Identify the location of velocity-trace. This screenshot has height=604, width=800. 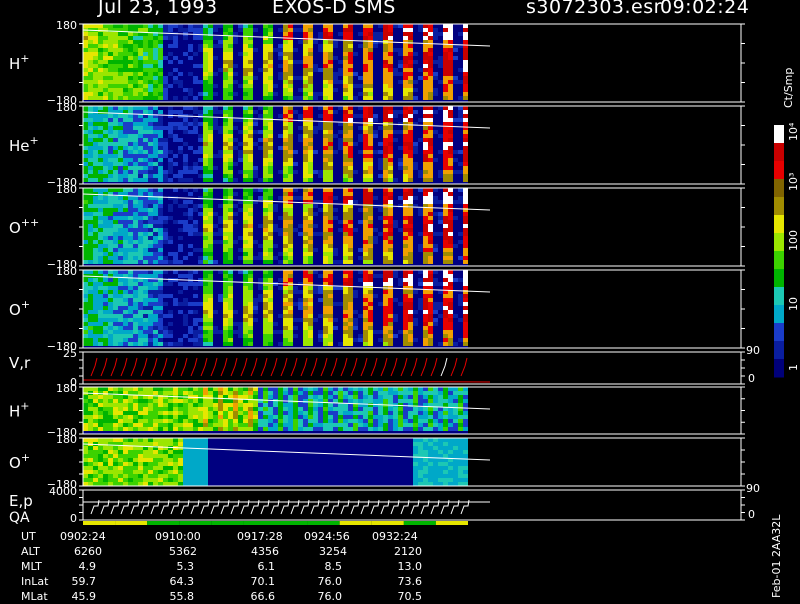
(364, 367).